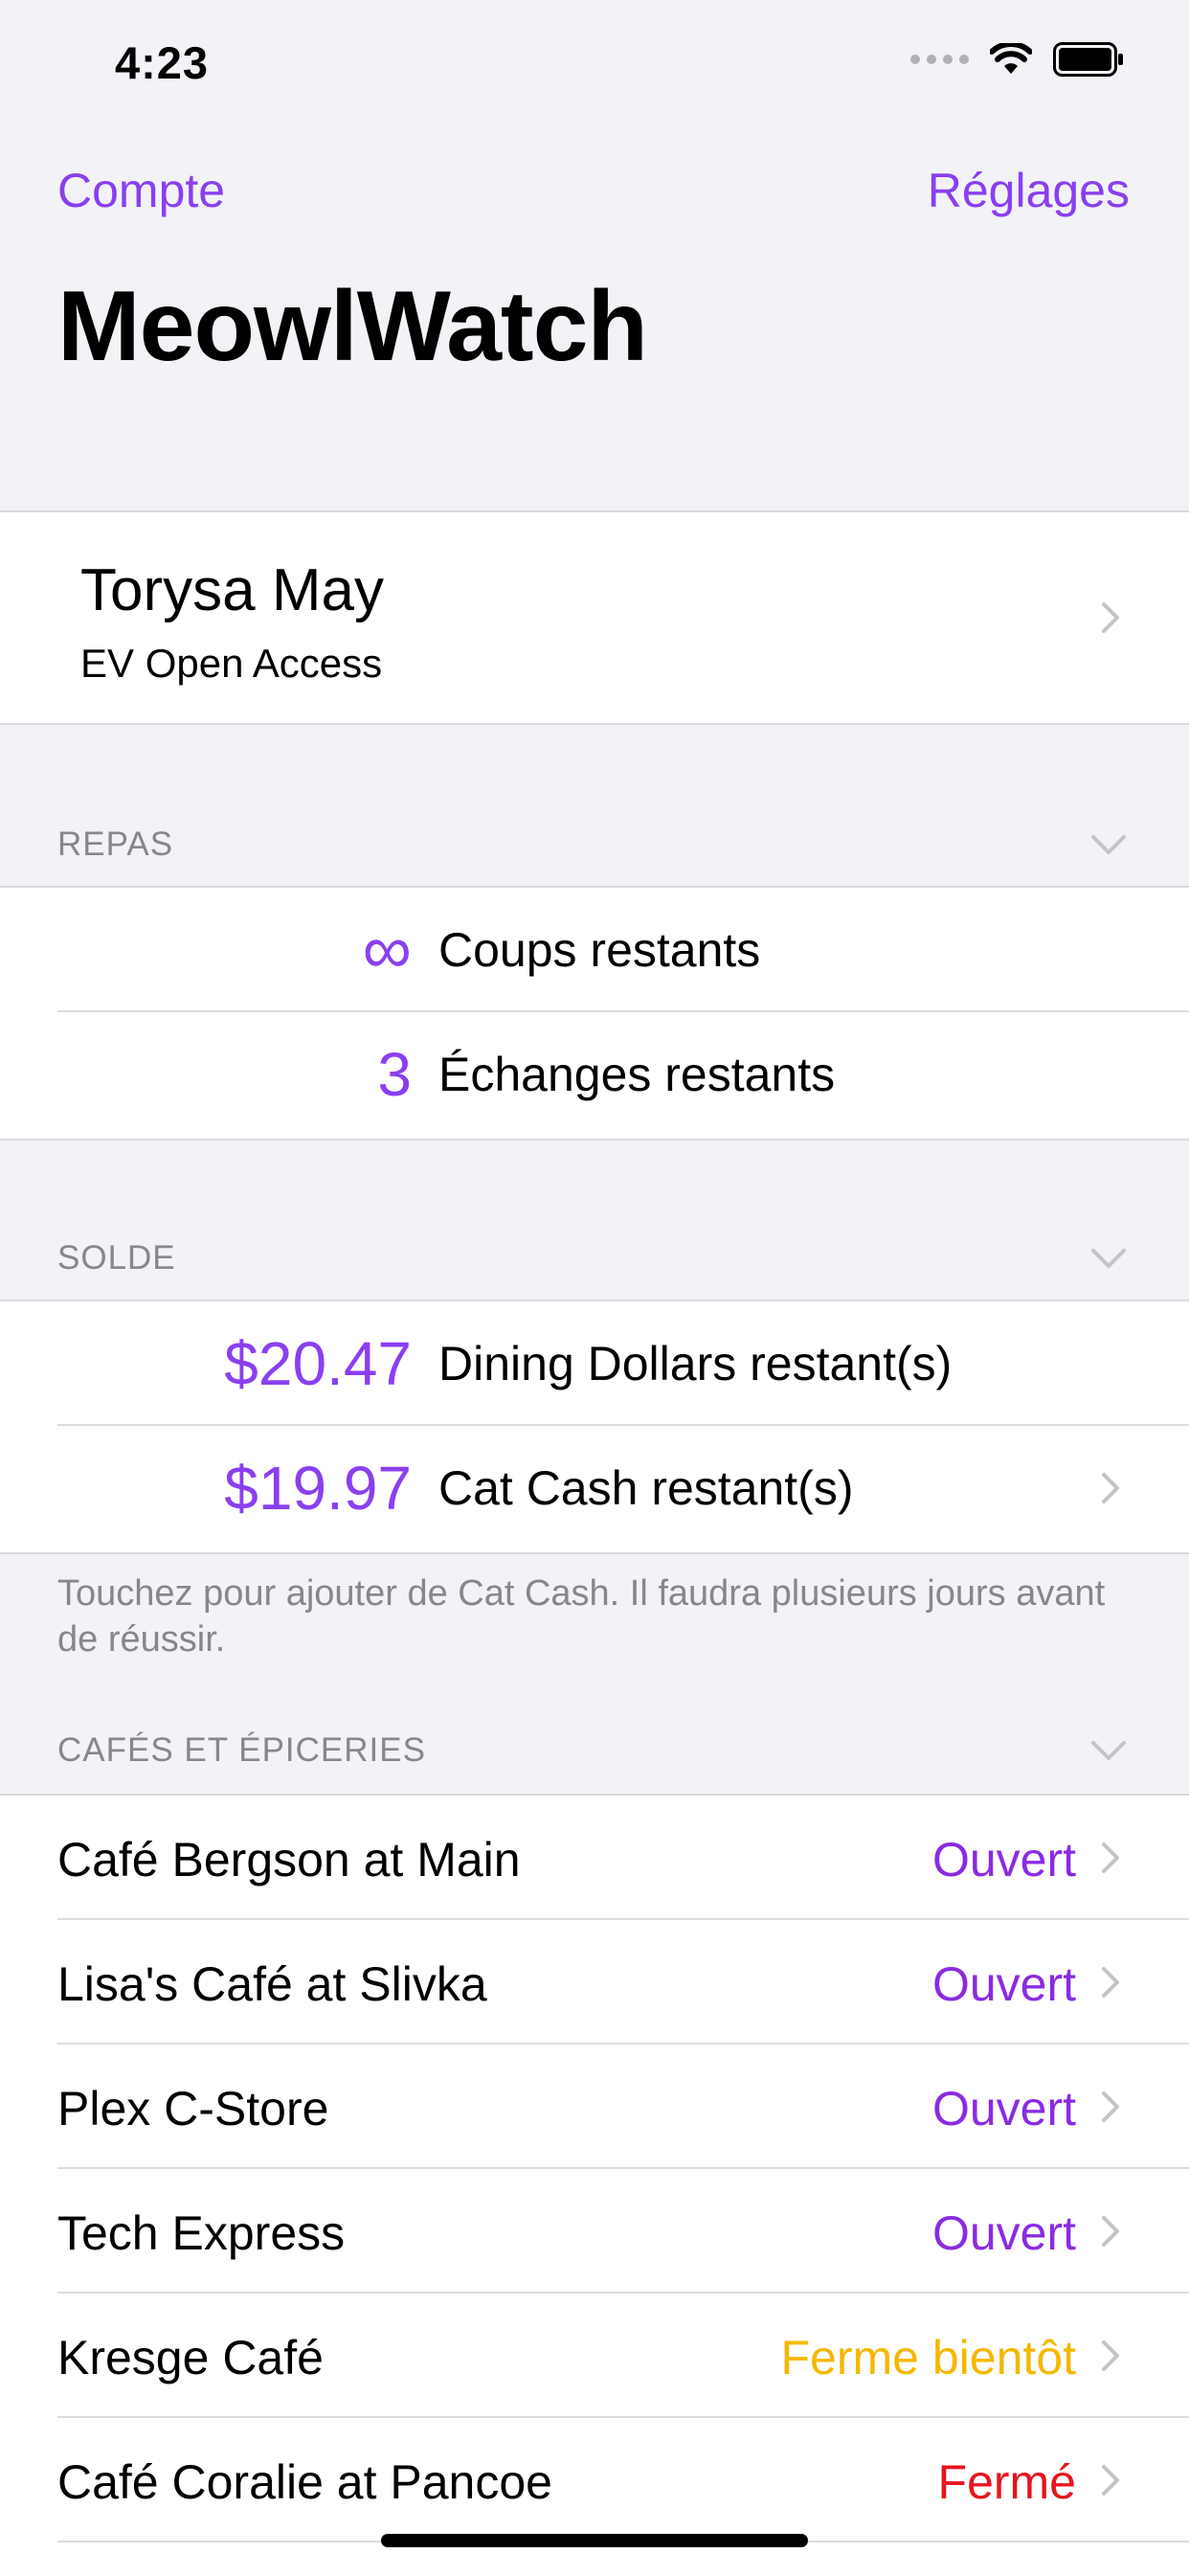 Image resolution: width=1189 pixels, height=2576 pixels. What do you see at coordinates (594, 1982) in the screenshot?
I see `cafe-row: Lisa's Café at Slivka Ouvert` at bounding box center [594, 1982].